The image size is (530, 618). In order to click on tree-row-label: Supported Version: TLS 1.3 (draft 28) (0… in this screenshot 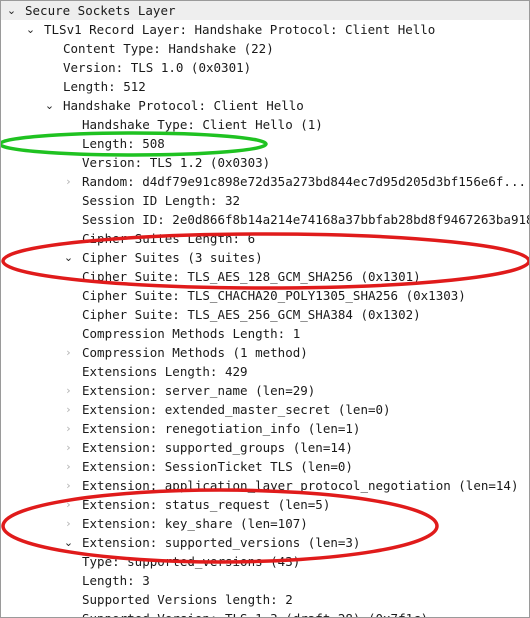, I will do `click(255, 613)`.